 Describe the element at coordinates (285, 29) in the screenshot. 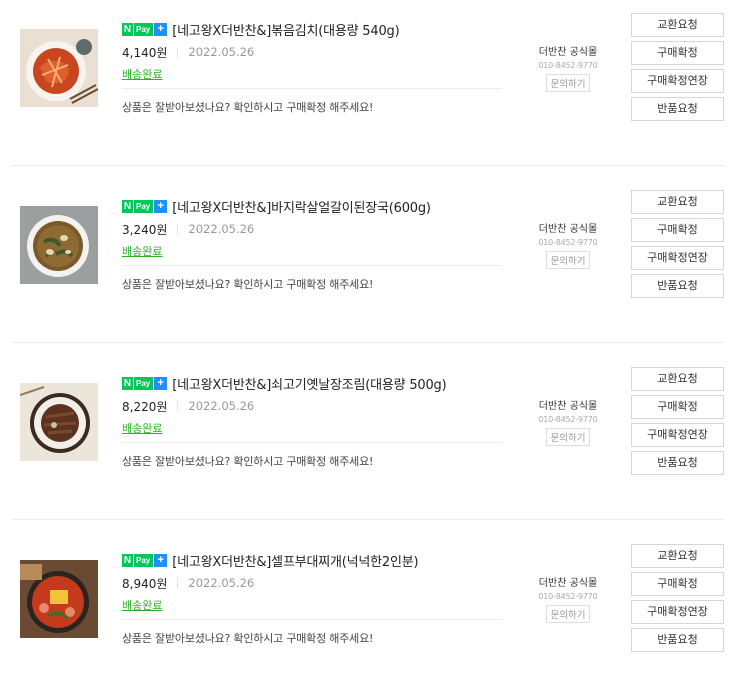

I see `product-name: [네고왕X더반찬&]볶음김치(대용량 540g)` at that location.